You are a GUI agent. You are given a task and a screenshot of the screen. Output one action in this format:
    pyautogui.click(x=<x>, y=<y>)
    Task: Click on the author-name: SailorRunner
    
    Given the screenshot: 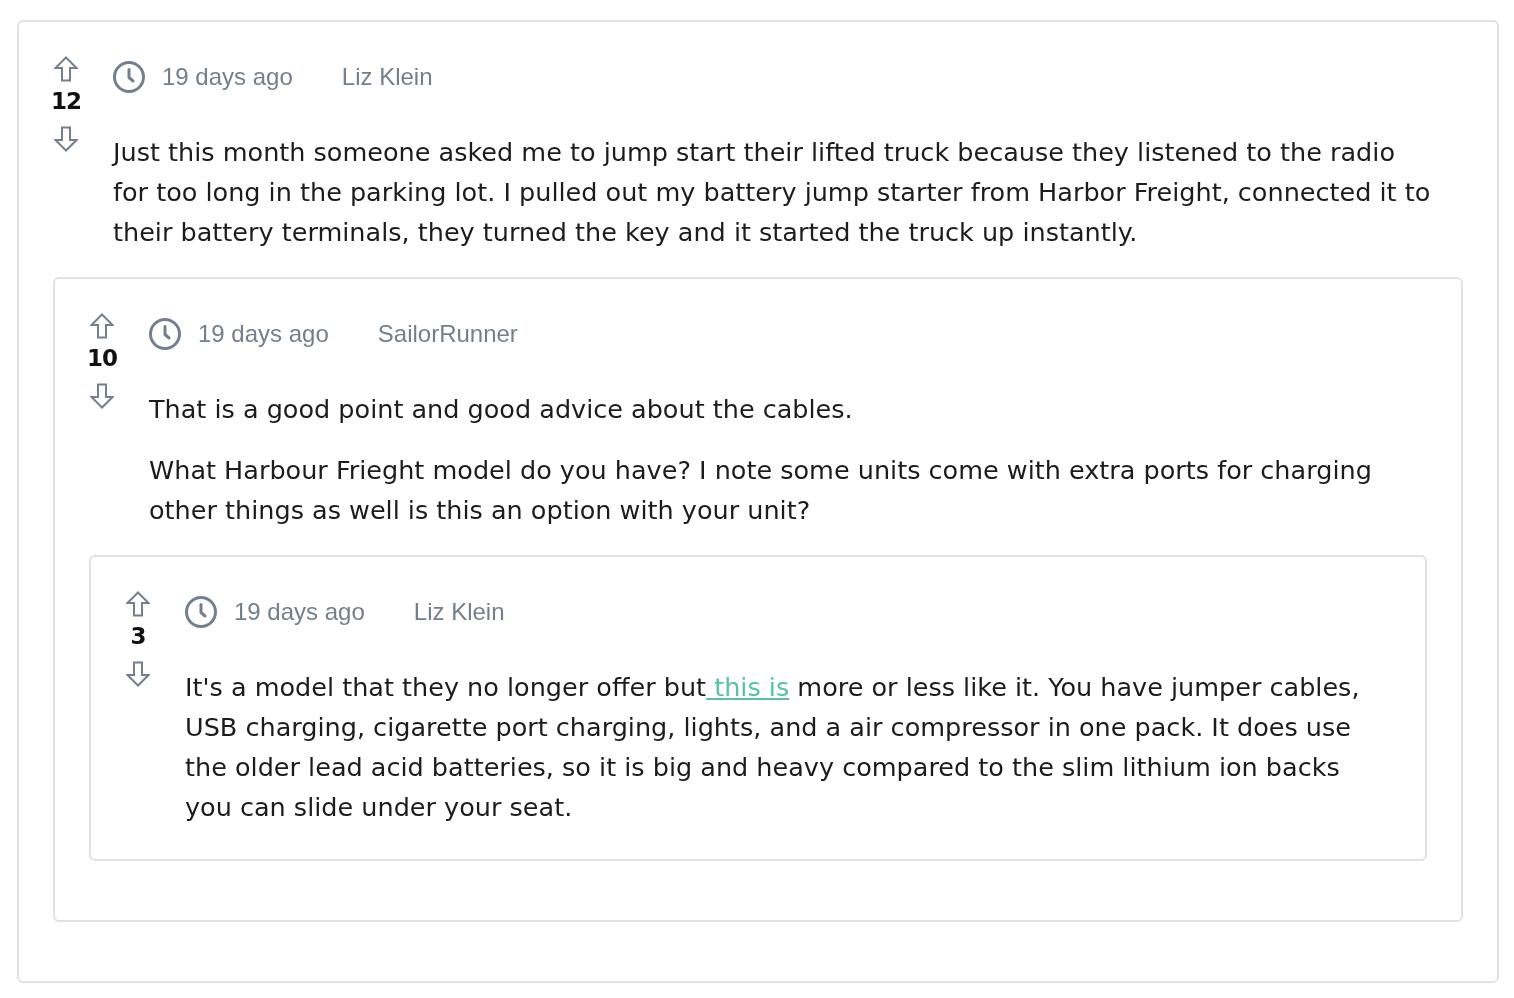 What is the action you would take?
    pyautogui.click(x=447, y=334)
    